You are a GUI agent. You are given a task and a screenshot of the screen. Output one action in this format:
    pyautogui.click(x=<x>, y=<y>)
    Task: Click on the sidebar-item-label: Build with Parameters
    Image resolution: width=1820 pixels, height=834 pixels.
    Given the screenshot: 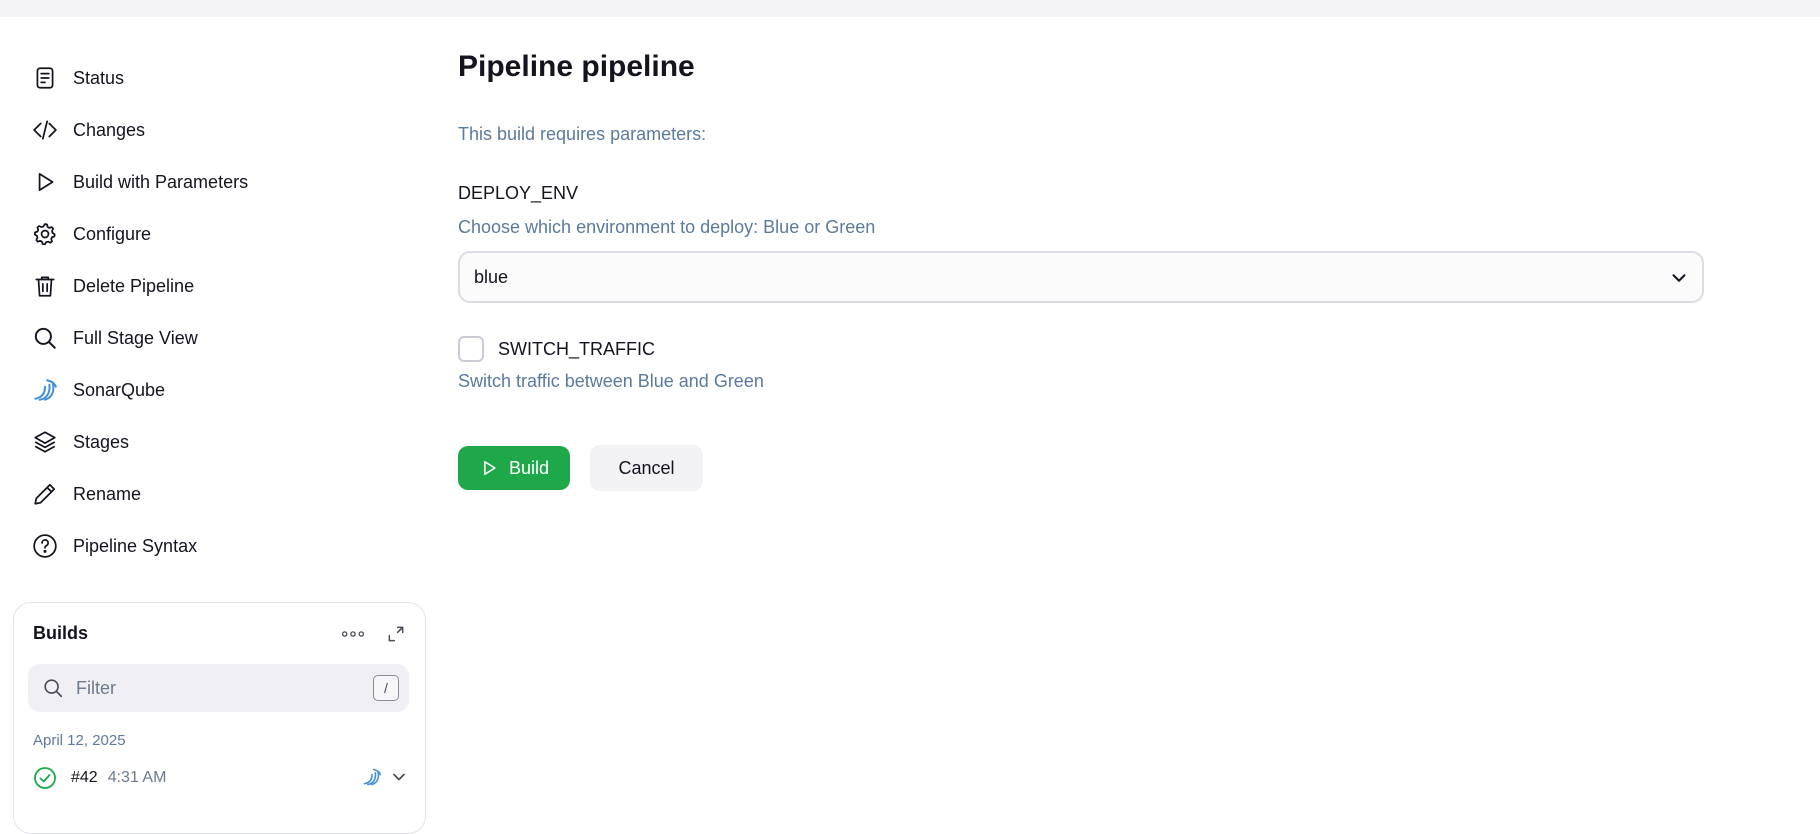 What is the action you would take?
    pyautogui.click(x=161, y=181)
    